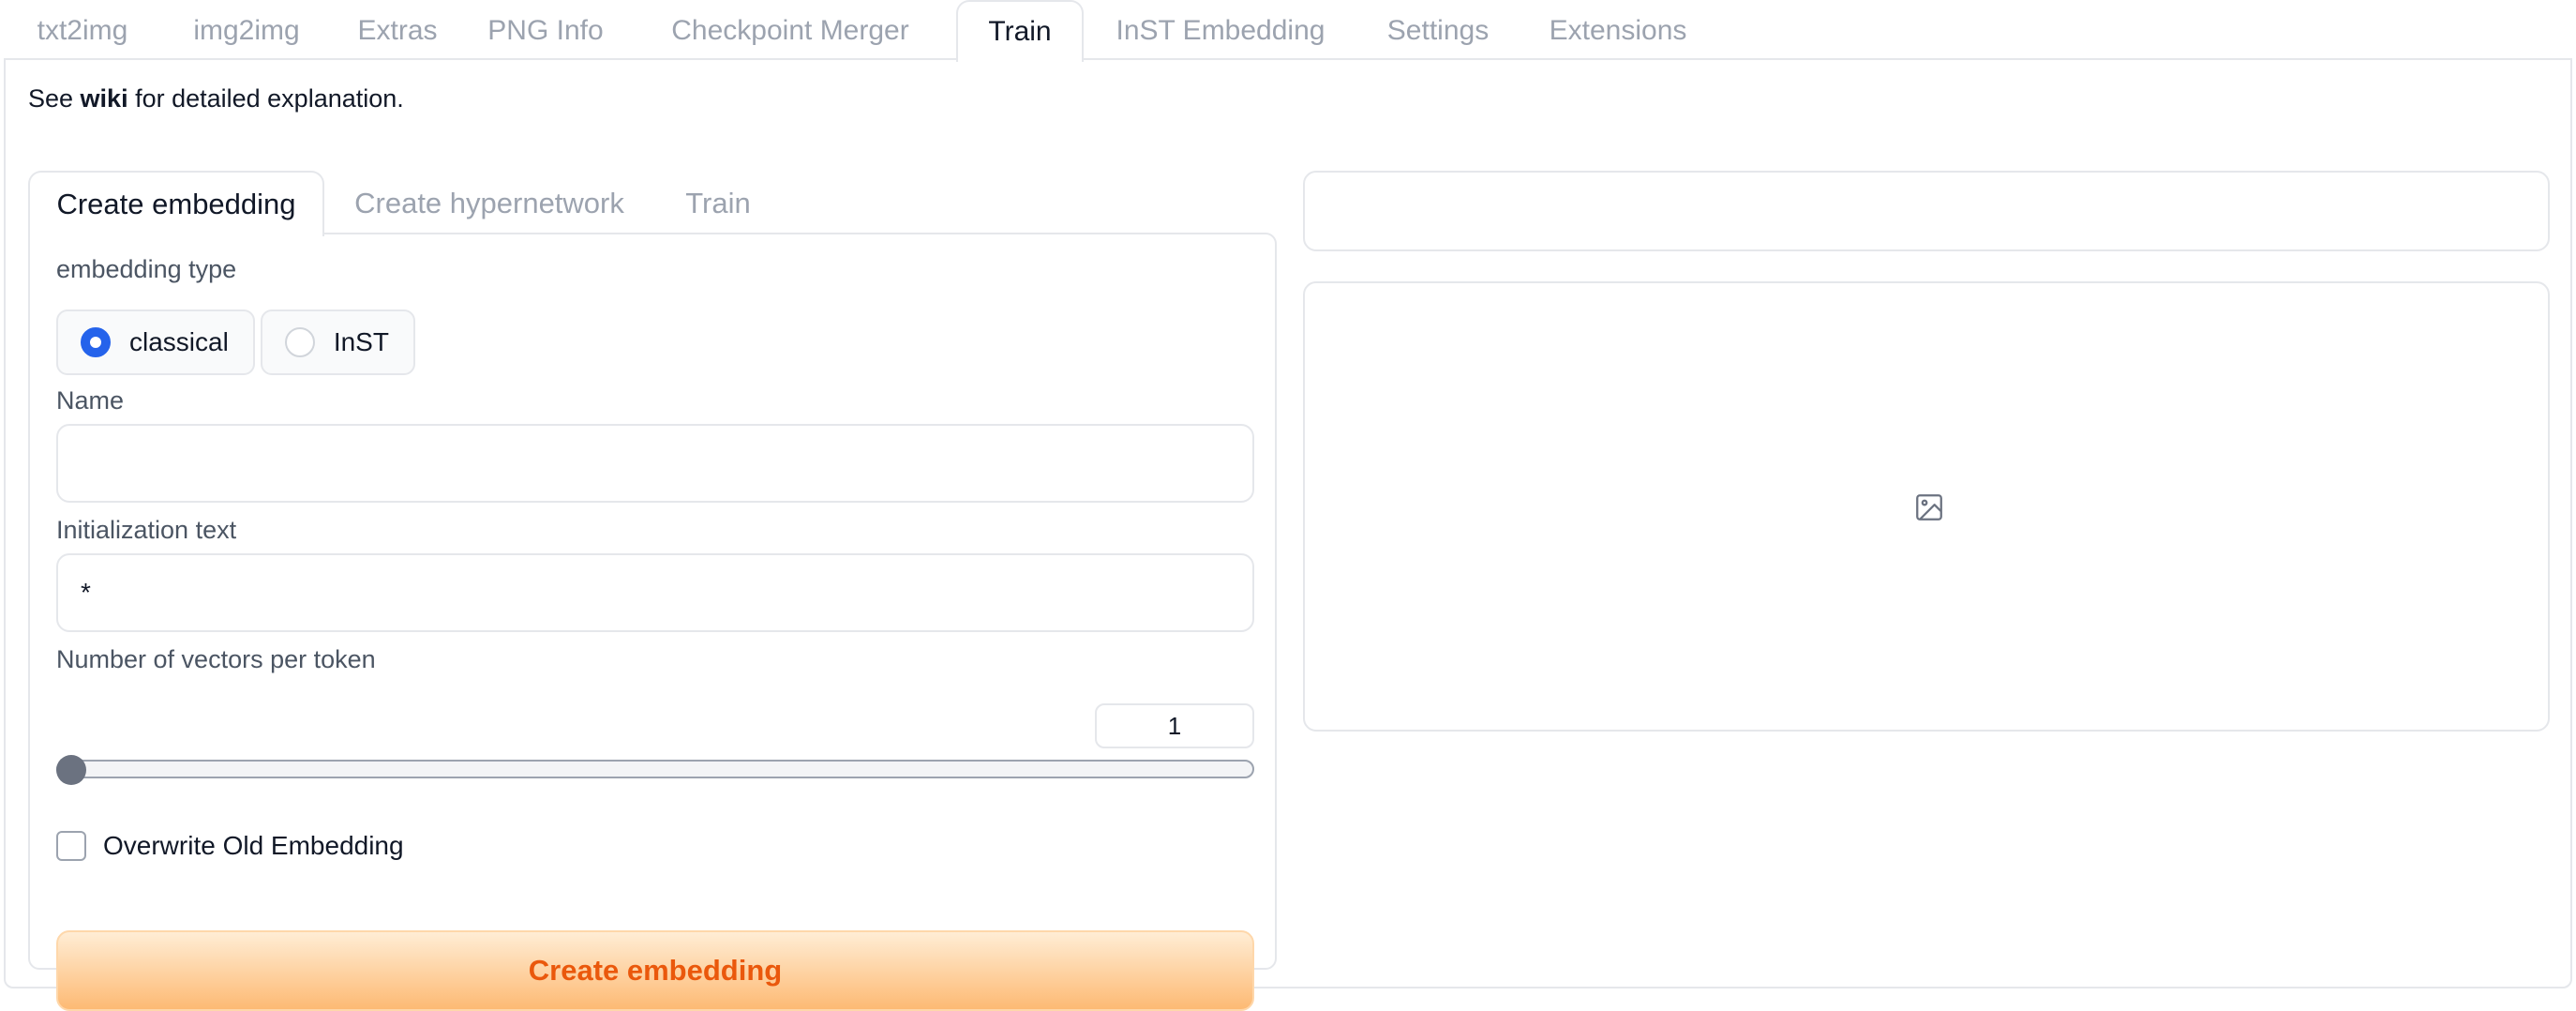 This screenshot has width=2576, height=1011. I want to click on tab-checkpoint-merger: Checkpoint Merger, so click(790, 30).